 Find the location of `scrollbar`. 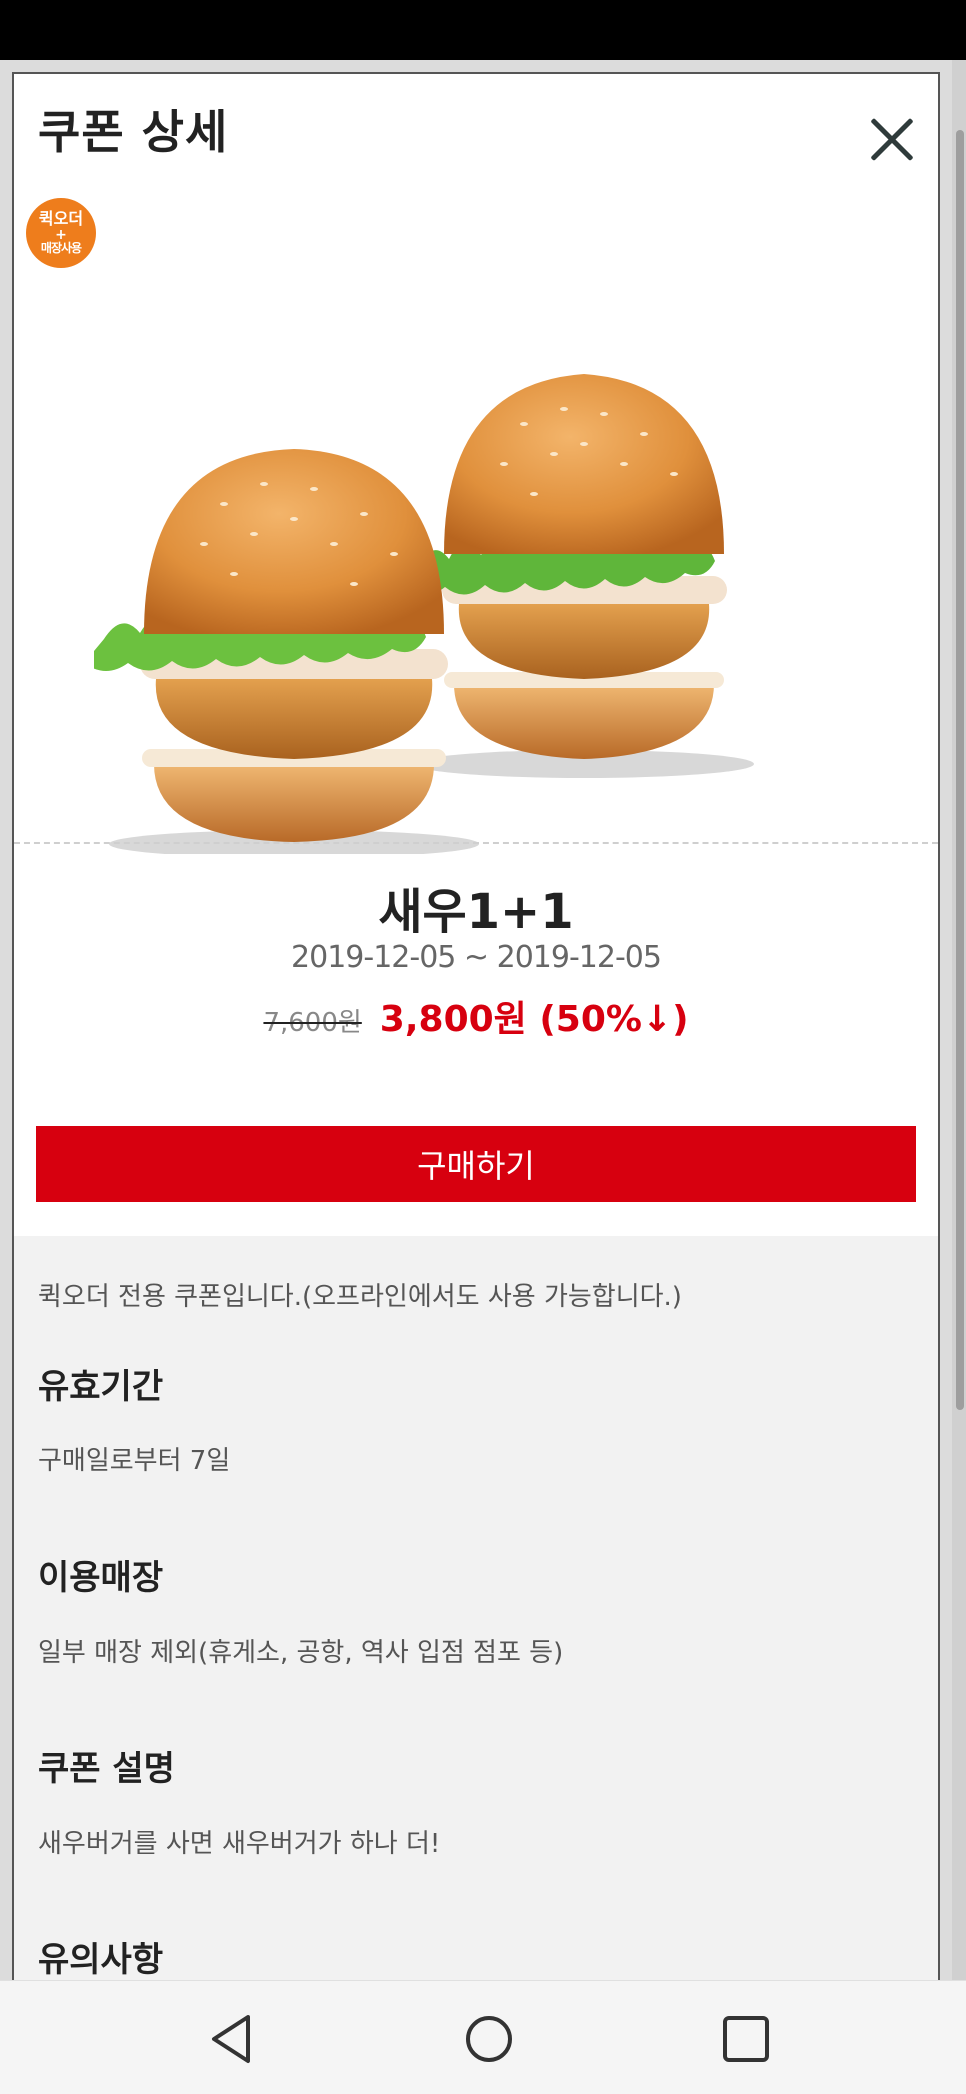

scrollbar is located at coordinates (959, 1020).